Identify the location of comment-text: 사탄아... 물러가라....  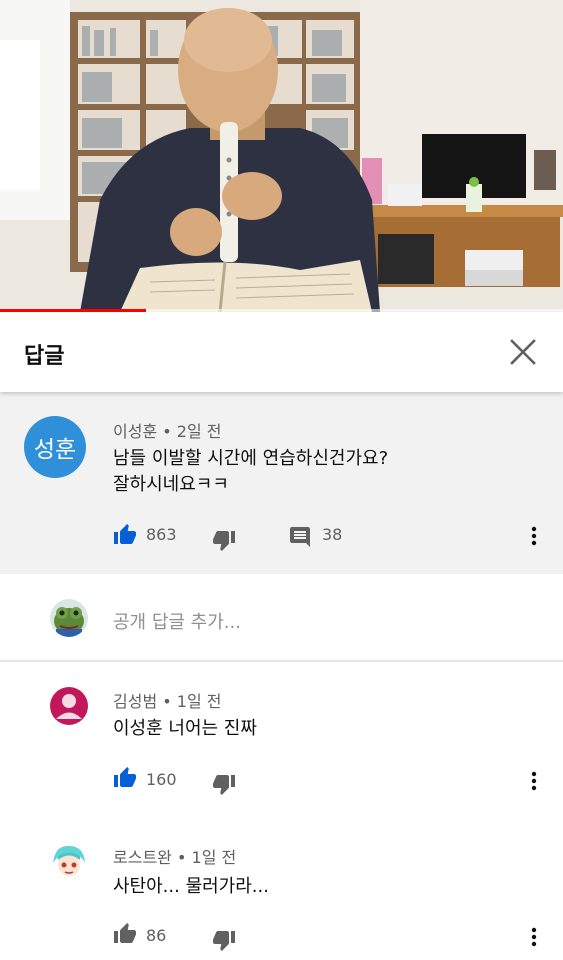
(191, 886).